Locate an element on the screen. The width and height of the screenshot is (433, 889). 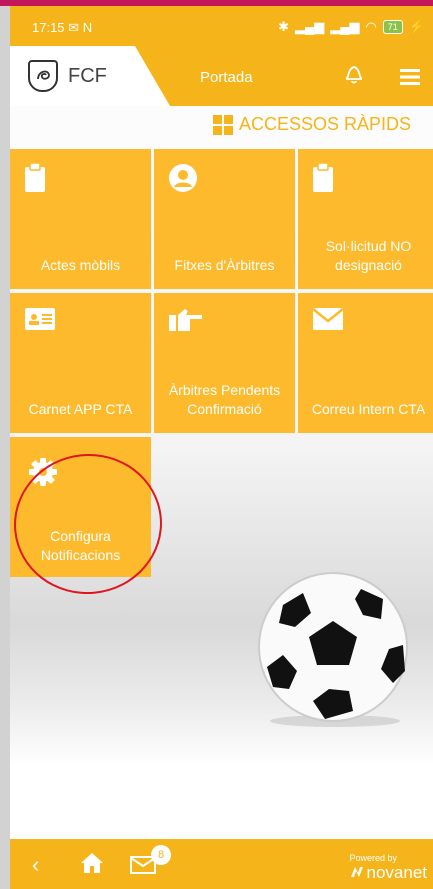
status-icons: ✱ ▂▄▆ ▂▄▆ ◠ 71 ⚡ is located at coordinates (351, 27).